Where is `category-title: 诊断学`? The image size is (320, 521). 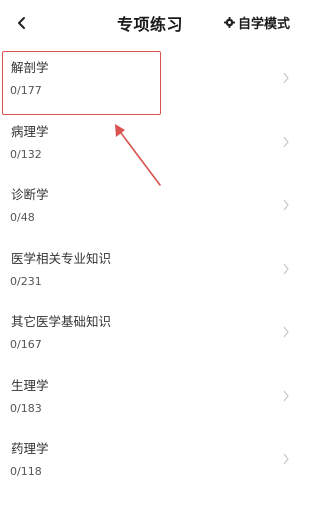
category-title: 诊断学 is located at coordinates (30, 194).